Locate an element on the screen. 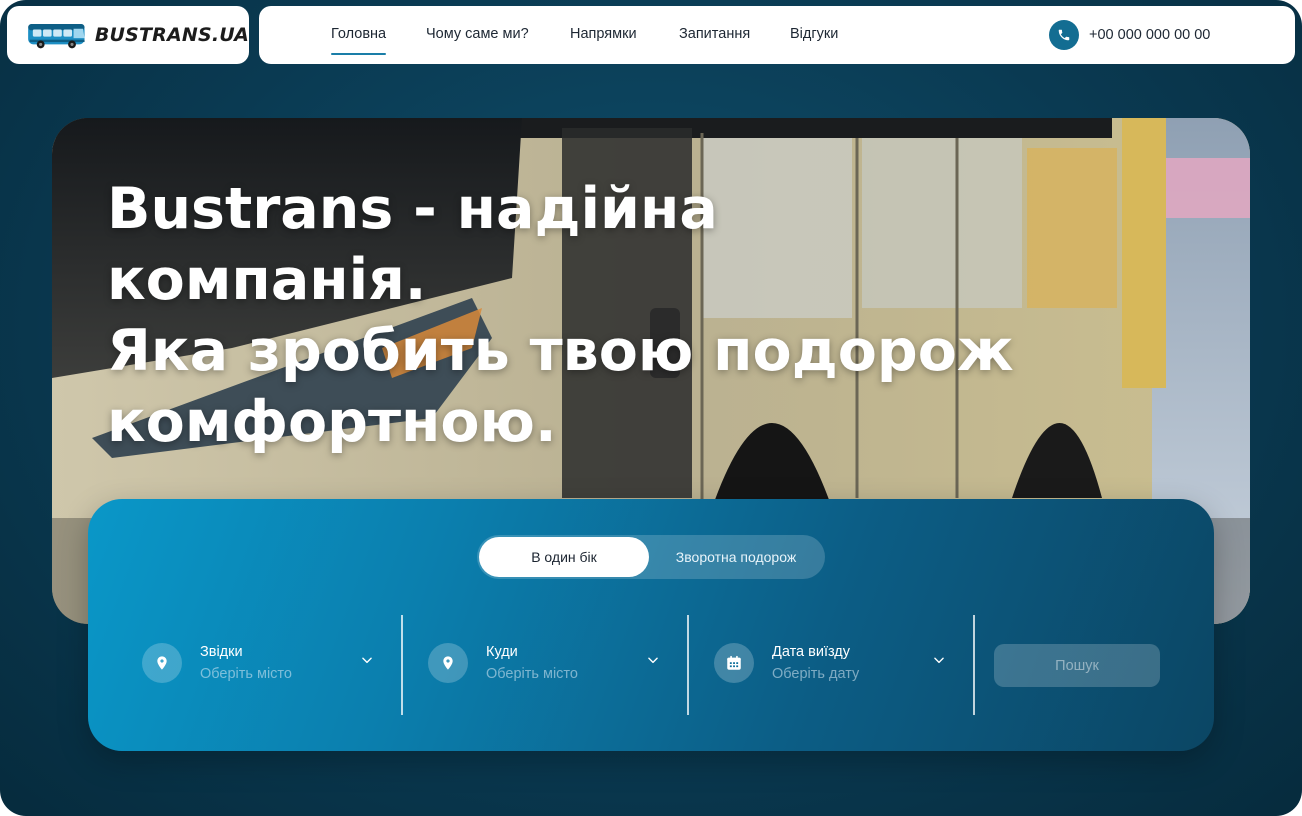 The width and height of the screenshot is (1302, 816). search-button: Пошук is located at coordinates (1077, 665).